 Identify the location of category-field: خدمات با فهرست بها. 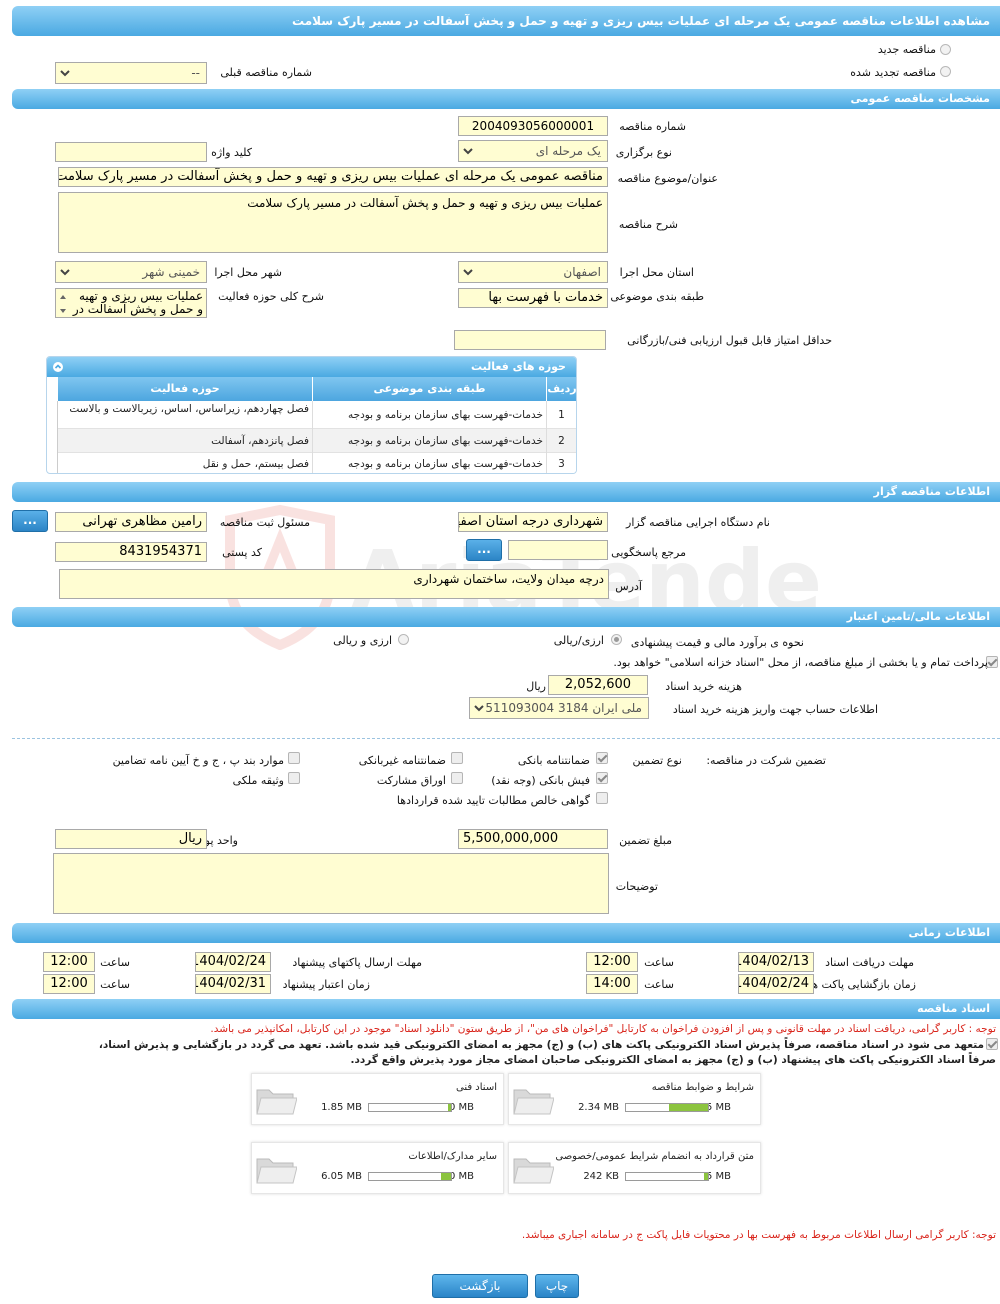
(533, 298).